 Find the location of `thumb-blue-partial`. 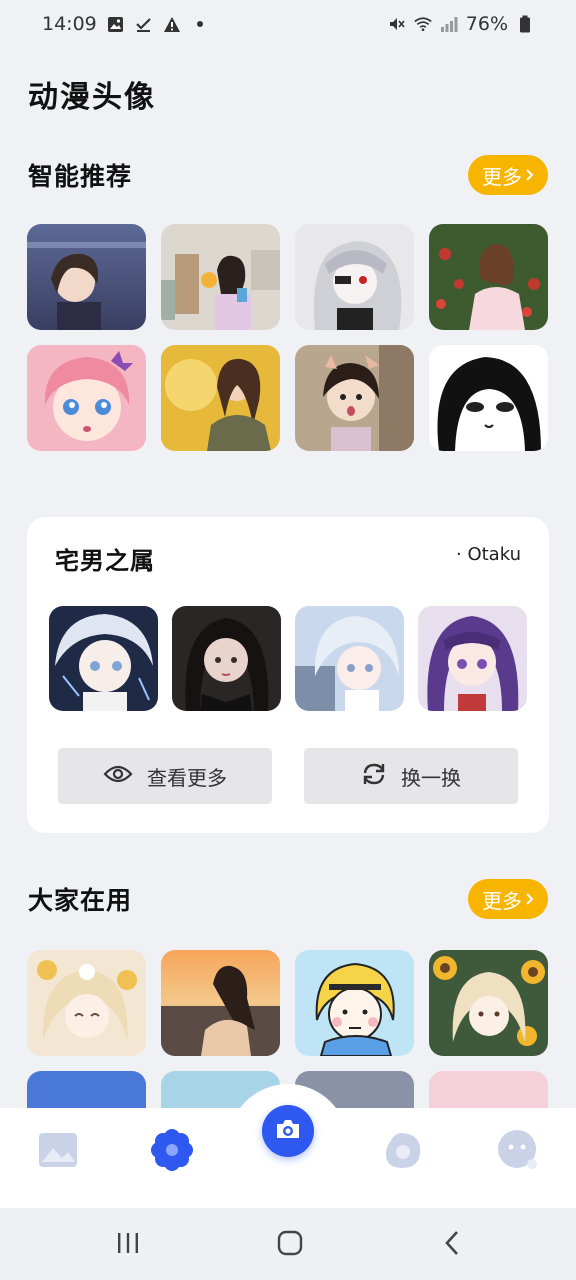

thumb-blue-partial is located at coordinates (86, 1089).